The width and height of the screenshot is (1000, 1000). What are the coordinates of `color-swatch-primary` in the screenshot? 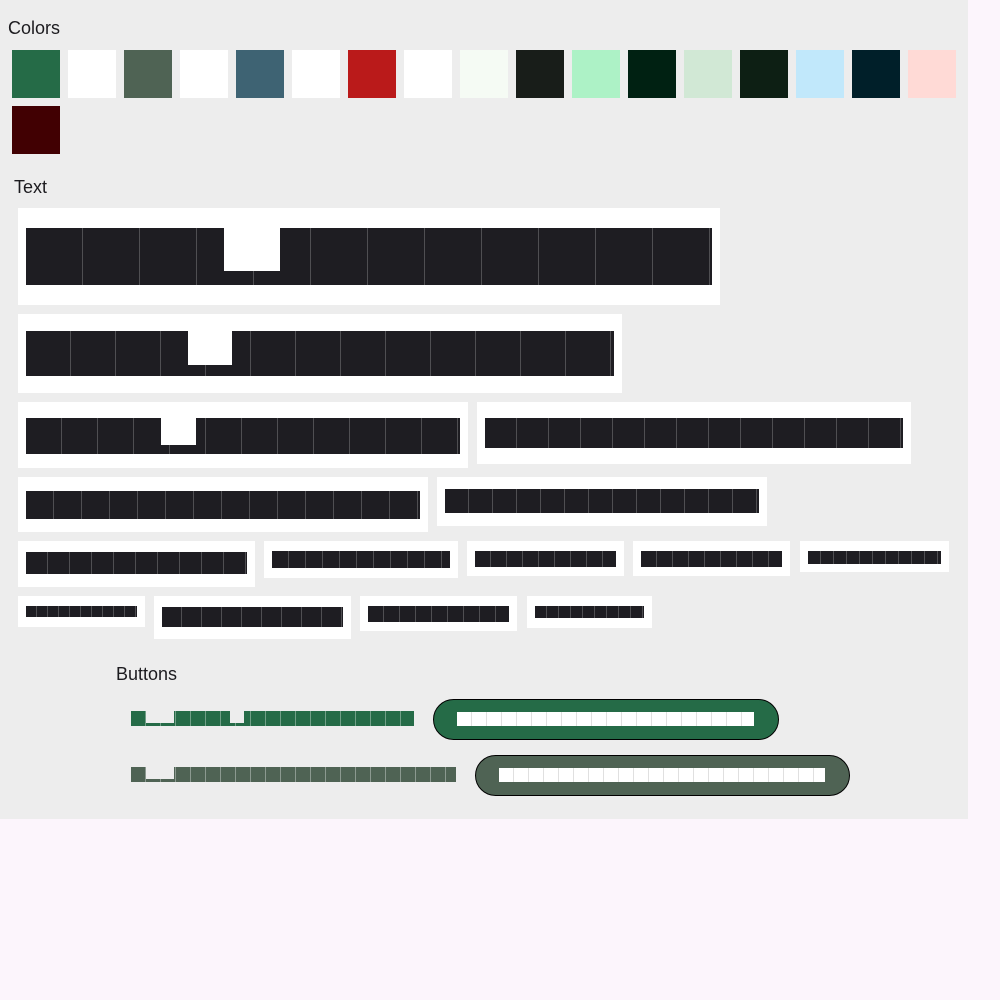 It's located at (36, 74).